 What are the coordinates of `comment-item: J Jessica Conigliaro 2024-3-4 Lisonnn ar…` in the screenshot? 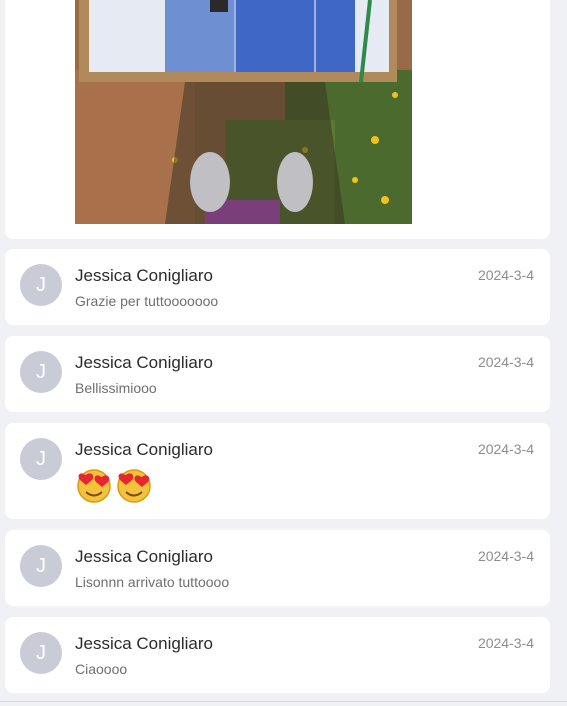 It's located at (277, 568).